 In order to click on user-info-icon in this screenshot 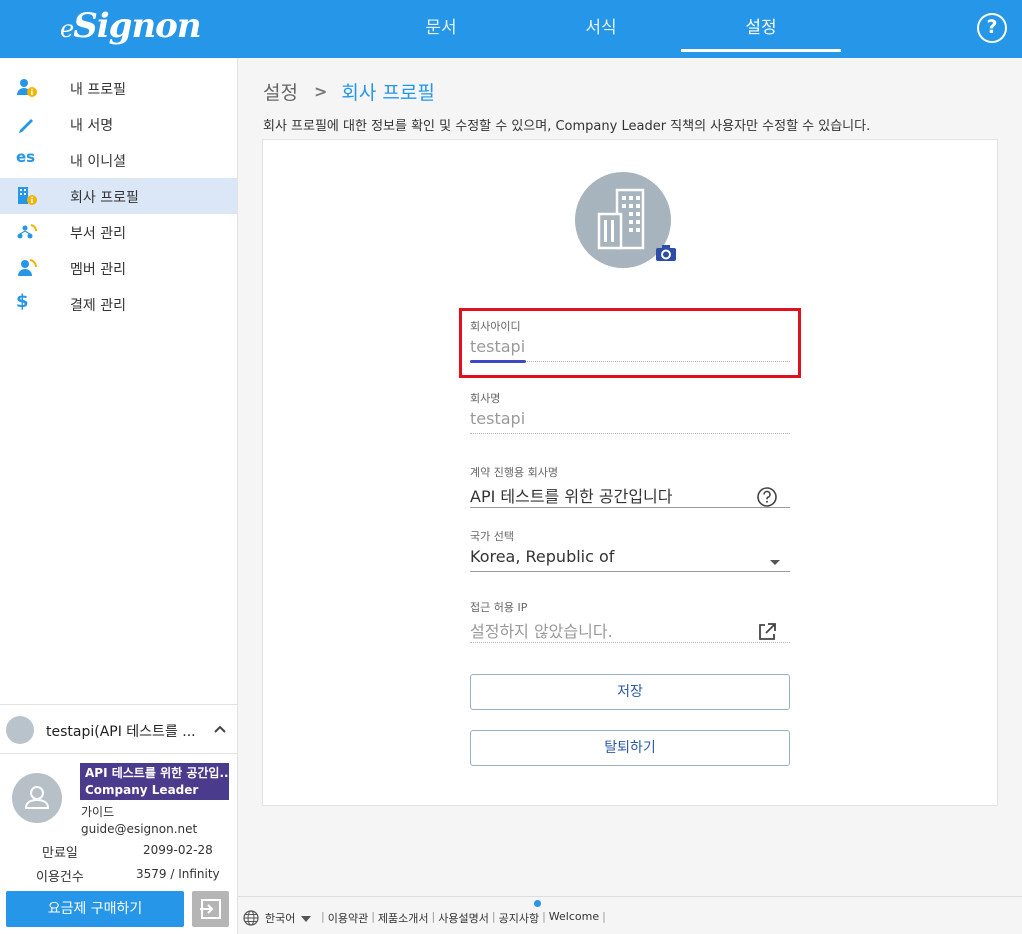, I will do `click(27, 88)`.